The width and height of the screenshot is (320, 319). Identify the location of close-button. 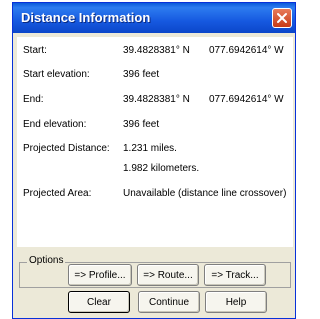
(282, 18).